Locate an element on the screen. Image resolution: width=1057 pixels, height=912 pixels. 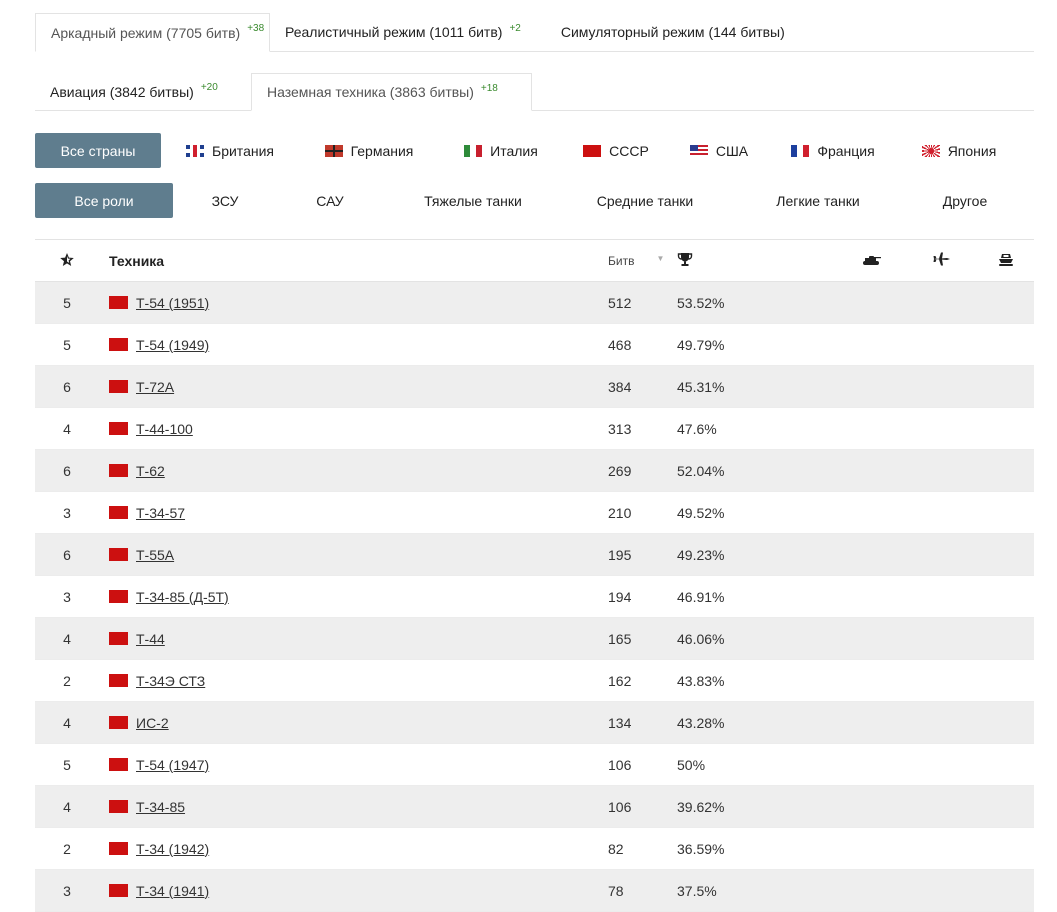
filter-role-spaa: ЗСУ is located at coordinates (225, 200).